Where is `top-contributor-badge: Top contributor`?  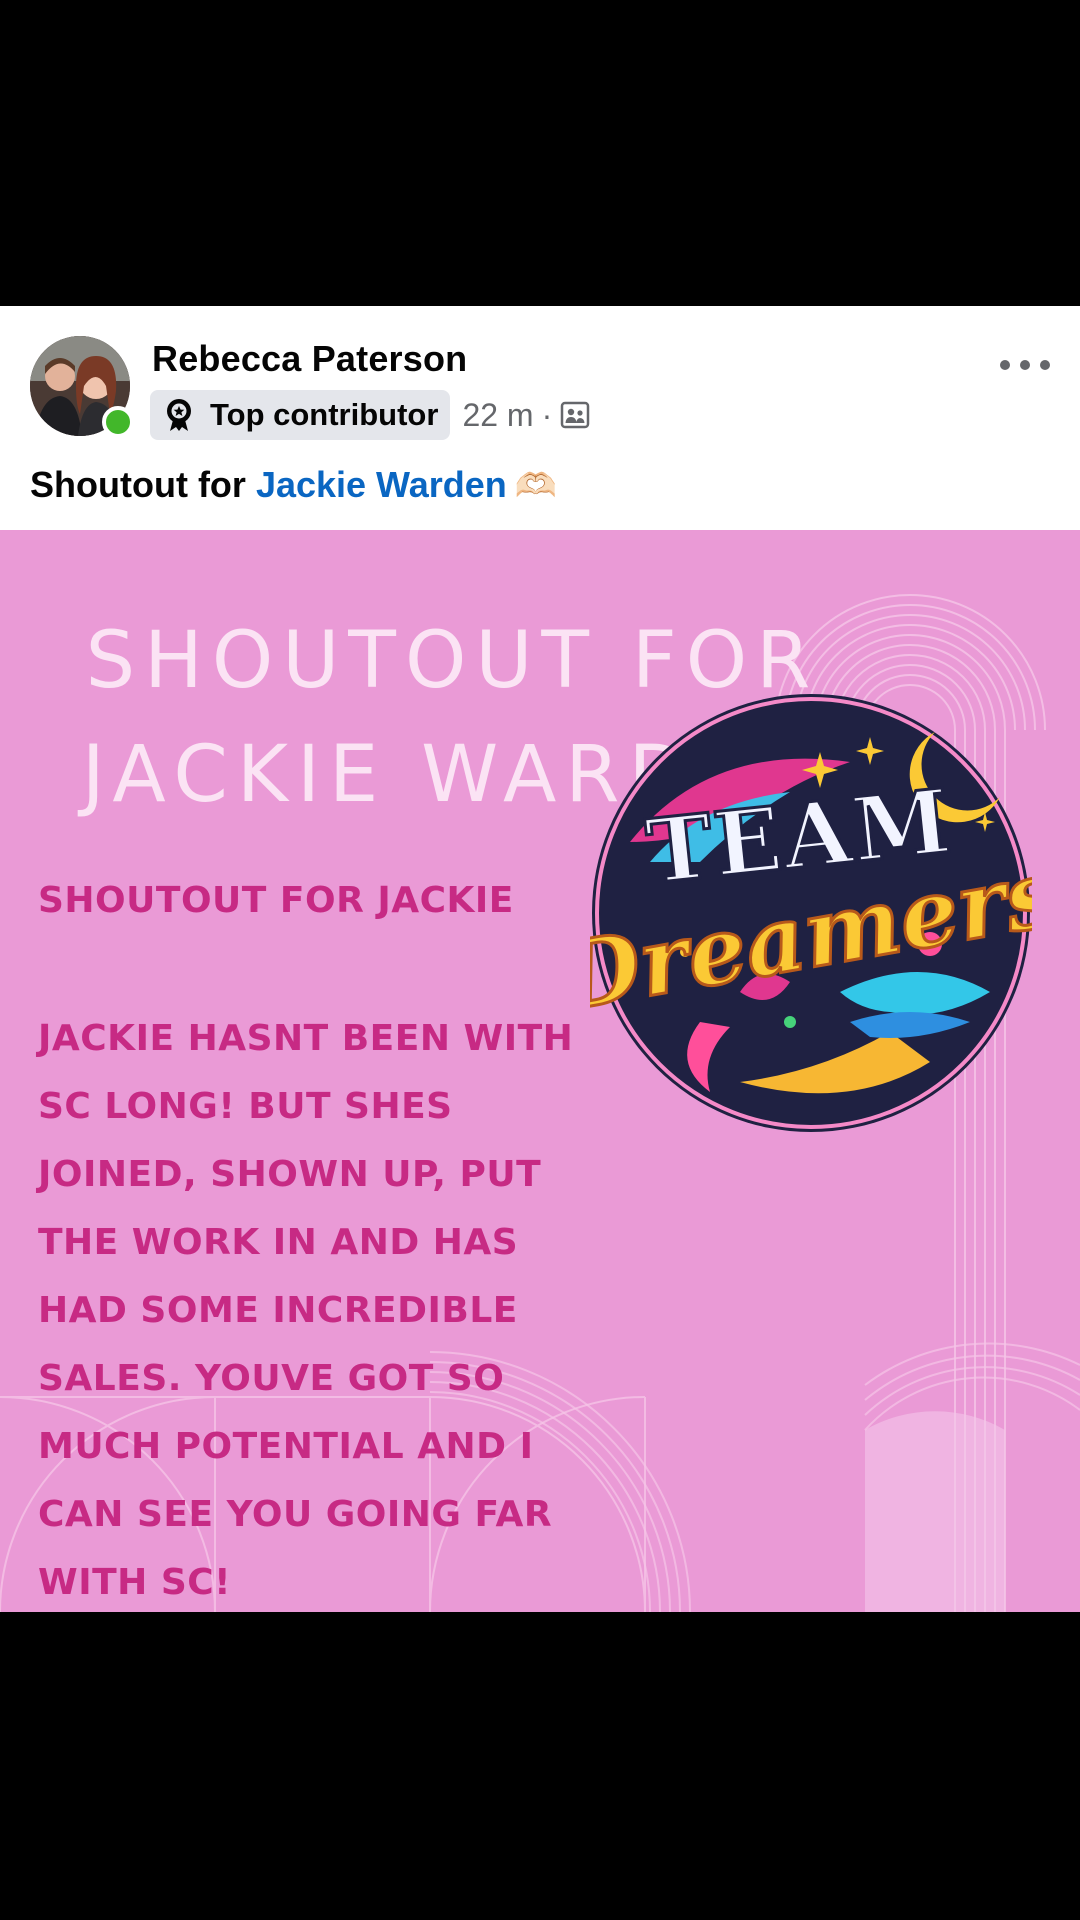
top-contributor-badge: Top contributor is located at coordinates (300, 415).